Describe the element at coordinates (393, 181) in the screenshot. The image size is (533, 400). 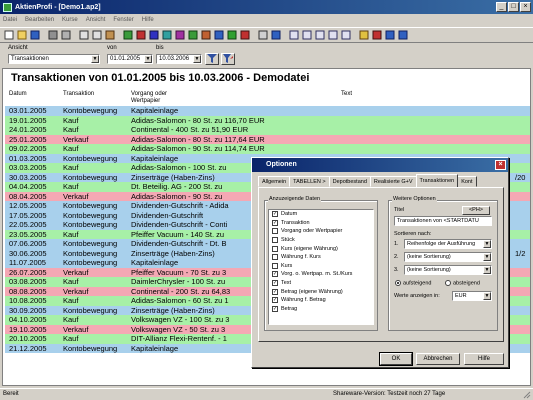
I see `tab-4: Realisierte G+V` at that location.